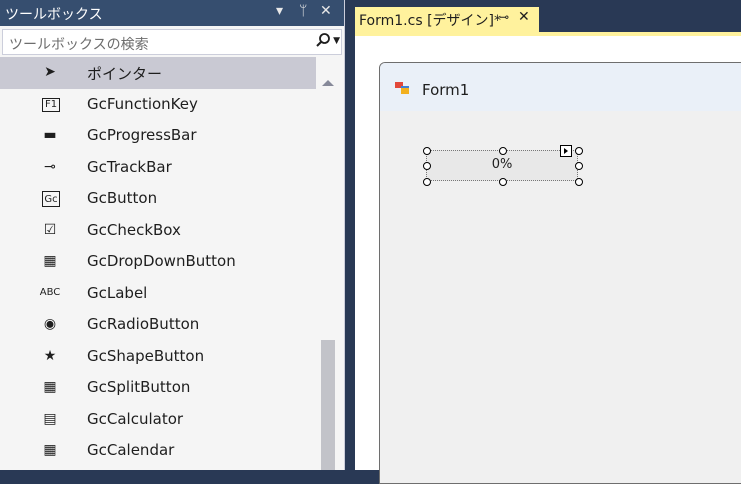 This screenshot has height=484, width=741. I want to click on form-icon, so click(402, 88).